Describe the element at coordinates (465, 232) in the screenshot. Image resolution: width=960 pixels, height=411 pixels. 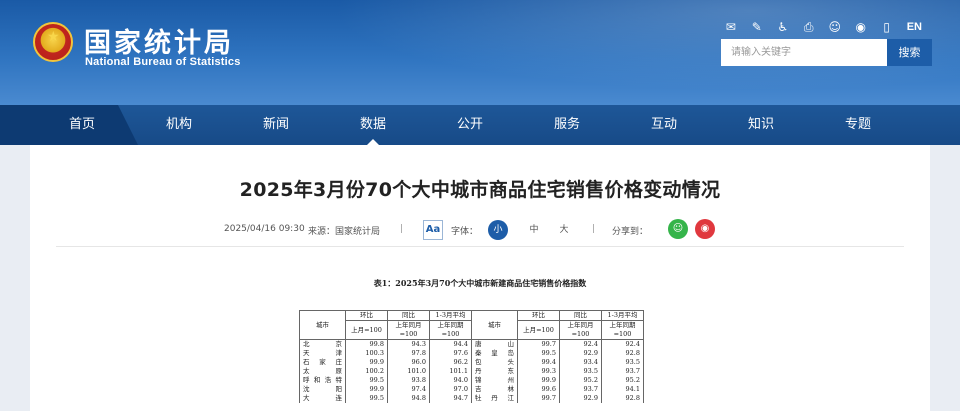
I see `font-size-label: 字体：` at that location.